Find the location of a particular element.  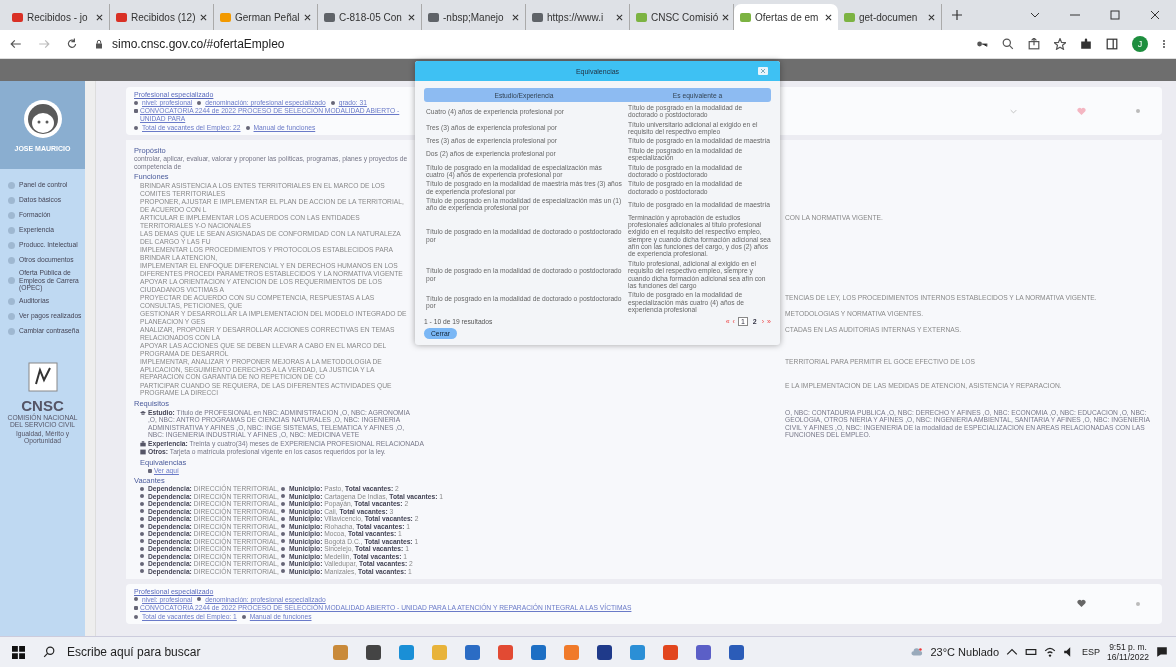

puzzle-icon is located at coordinates (1086, 44).